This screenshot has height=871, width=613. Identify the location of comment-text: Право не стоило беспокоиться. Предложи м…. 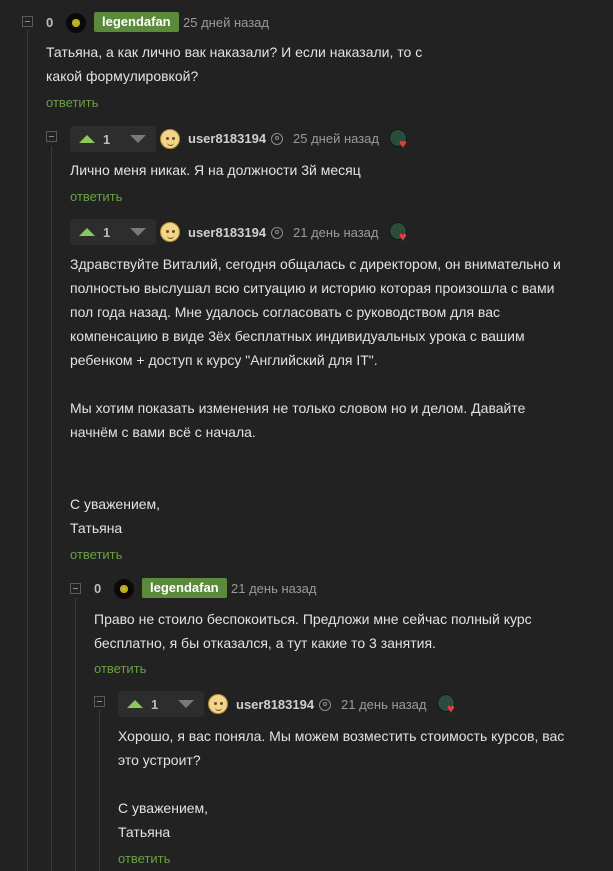
(313, 631).